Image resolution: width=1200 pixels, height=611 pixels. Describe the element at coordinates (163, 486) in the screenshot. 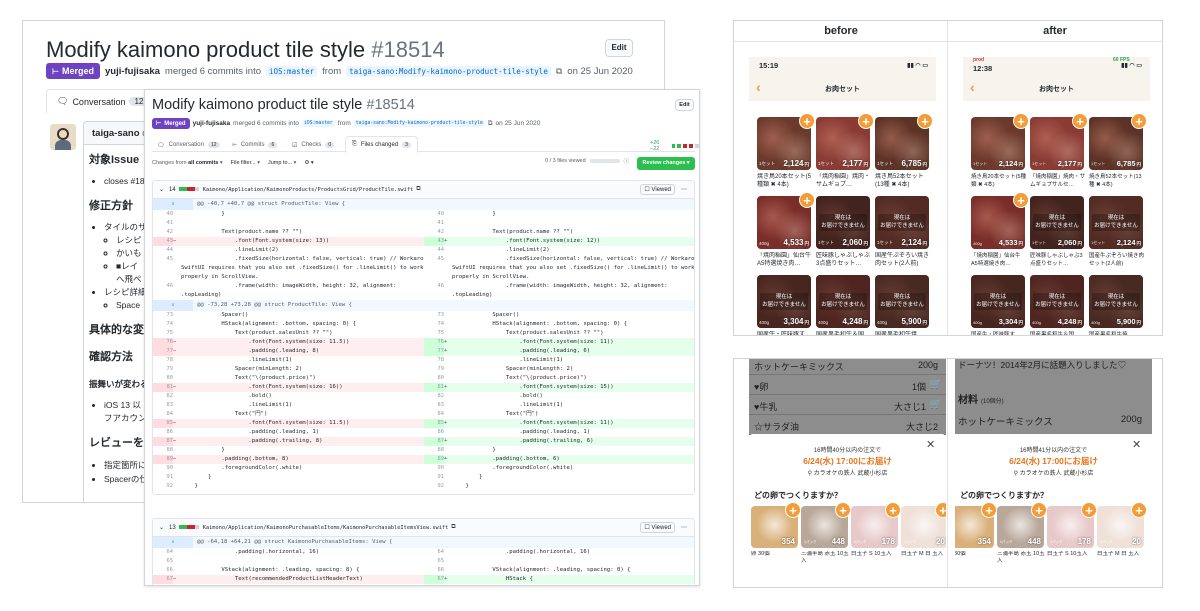

I see `line-number-left: 92` at that location.